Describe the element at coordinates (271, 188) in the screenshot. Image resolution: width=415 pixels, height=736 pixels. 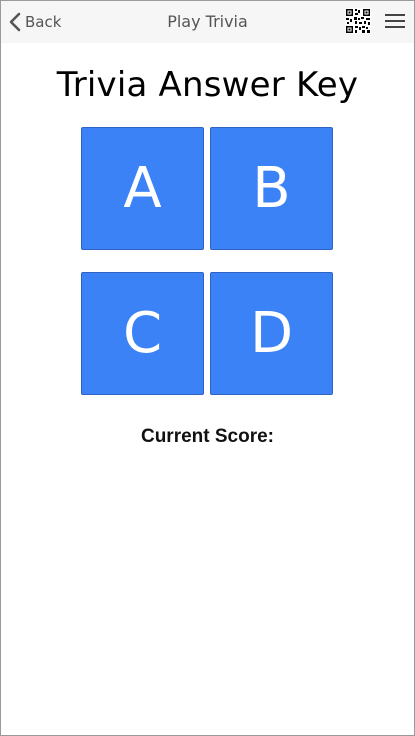
I see `answer-b-button: B` at that location.